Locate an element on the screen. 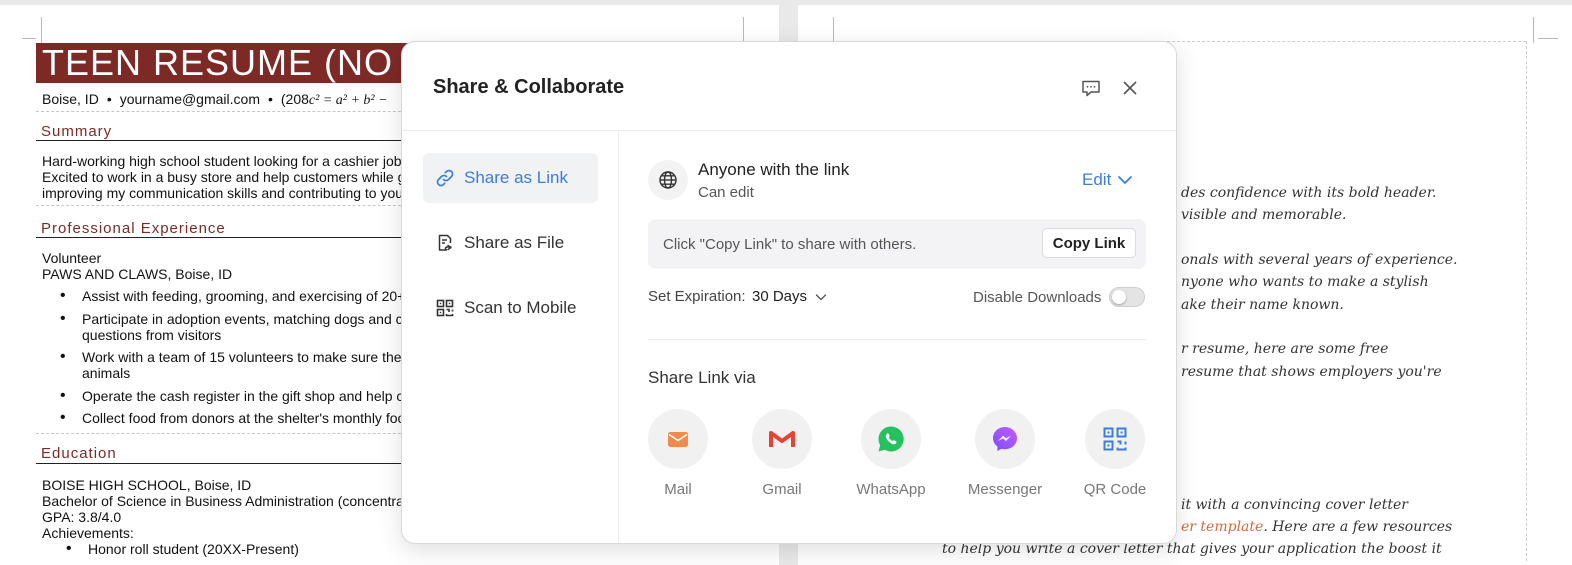 This screenshot has height=565, width=1572. body-text-line: des confidence with its bold header. is located at coordinates (1309, 193).